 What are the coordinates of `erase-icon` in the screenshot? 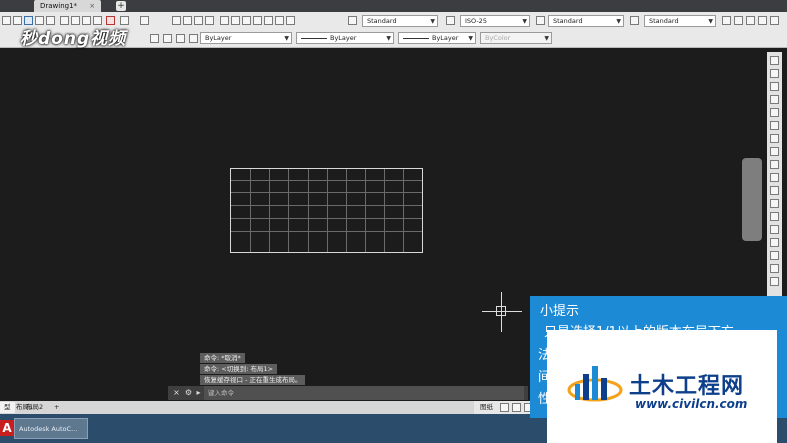 It's located at (774, 60).